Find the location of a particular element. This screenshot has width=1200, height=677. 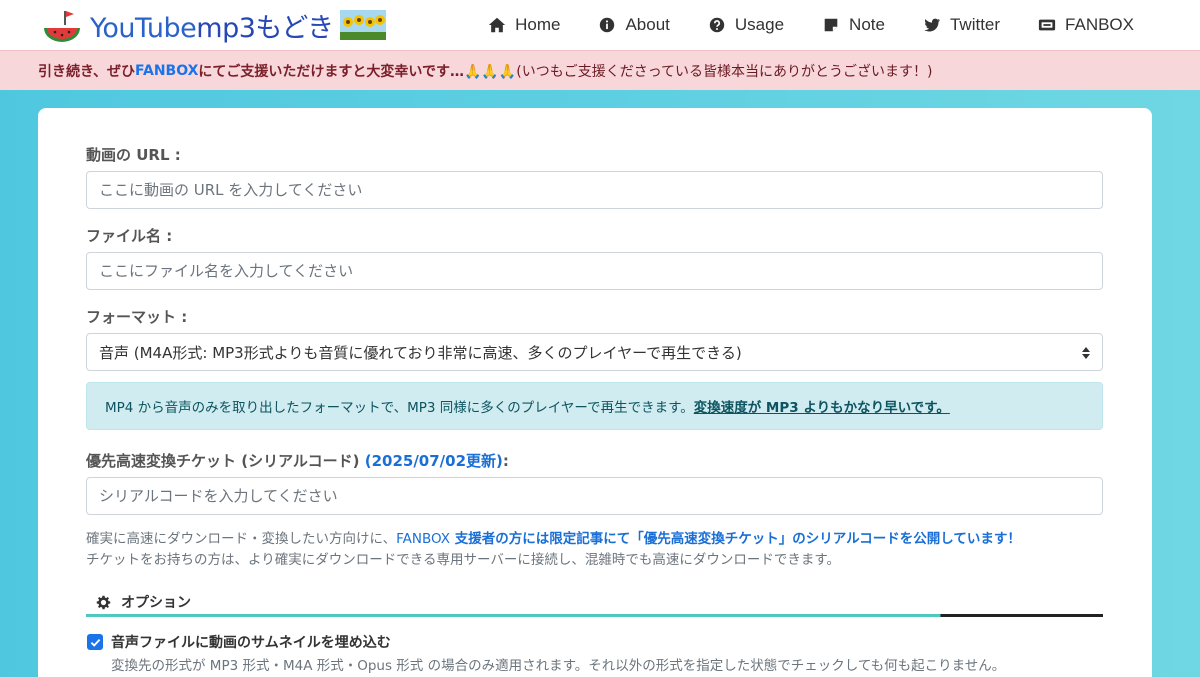

note-icon is located at coordinates (831, 25).